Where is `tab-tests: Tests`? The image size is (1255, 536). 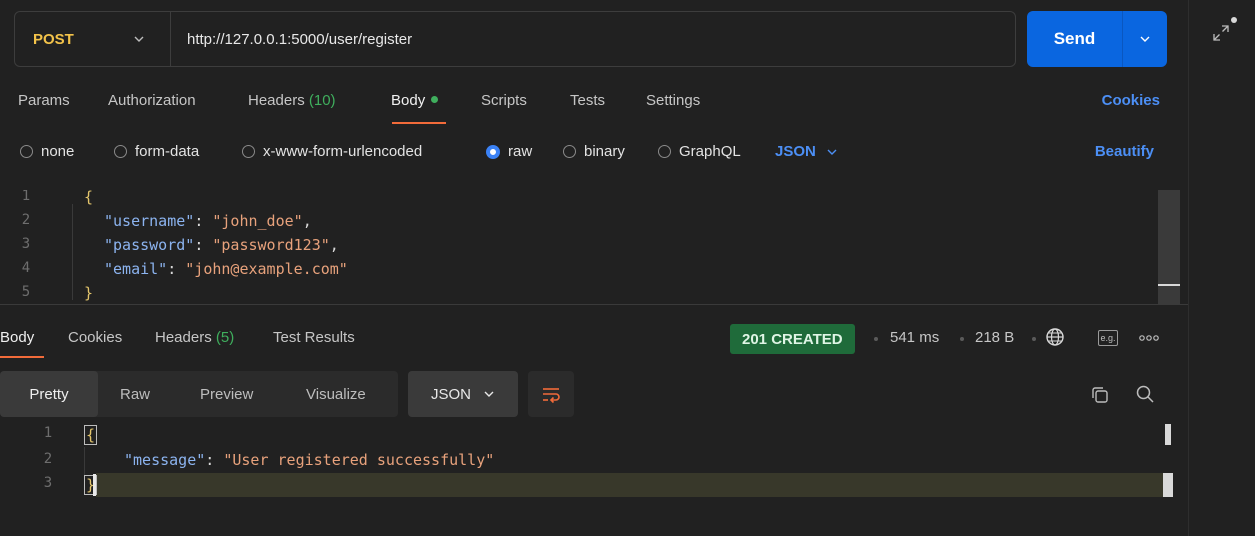 tab-tests: Tests is located at coordinates (587, 100).